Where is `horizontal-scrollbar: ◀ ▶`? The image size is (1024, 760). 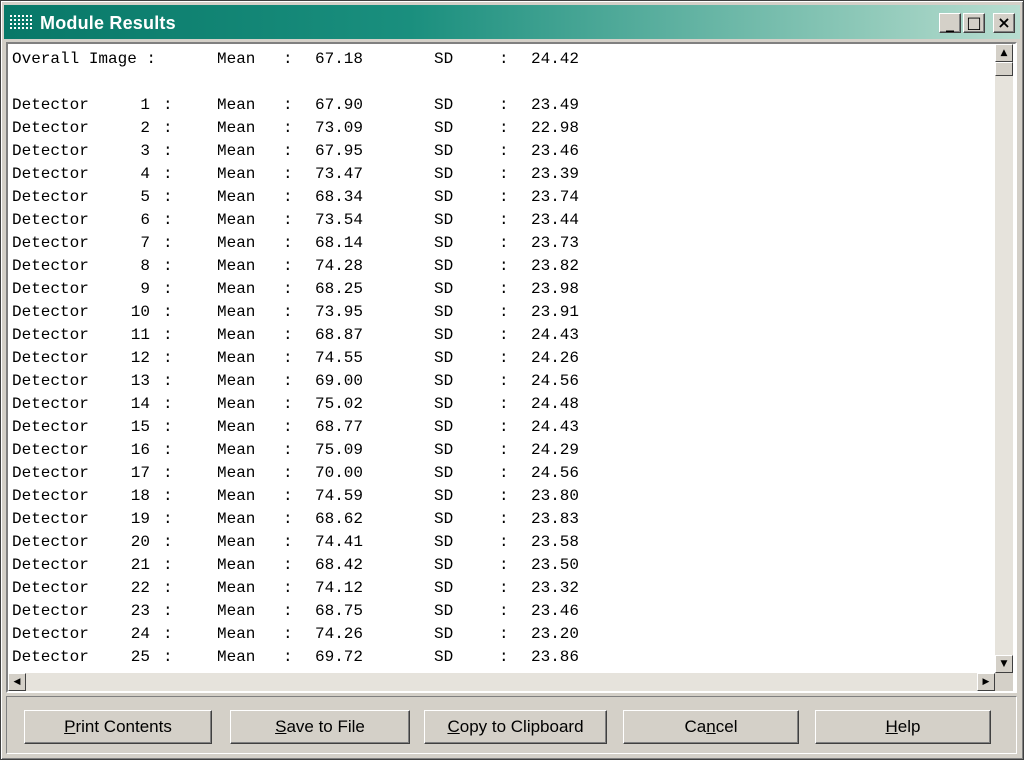
horizontal-scrollbar: ◀ ▶ is located at coordinates (501, 682).